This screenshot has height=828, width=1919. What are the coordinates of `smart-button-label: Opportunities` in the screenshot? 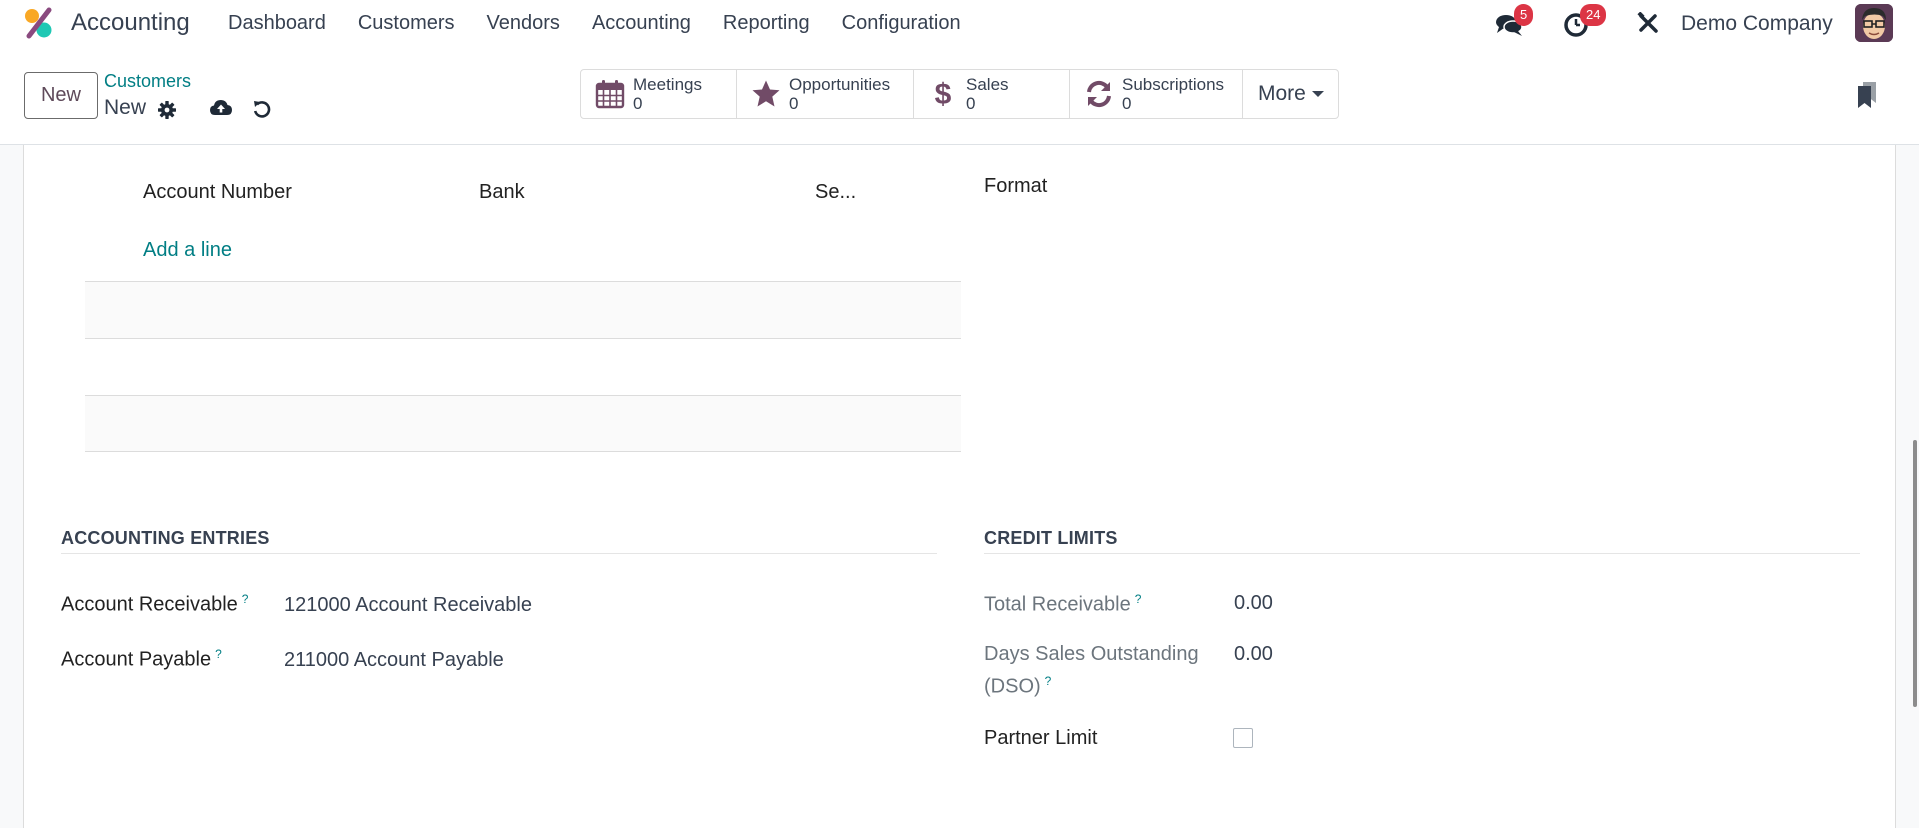 It's located at (840, 84).